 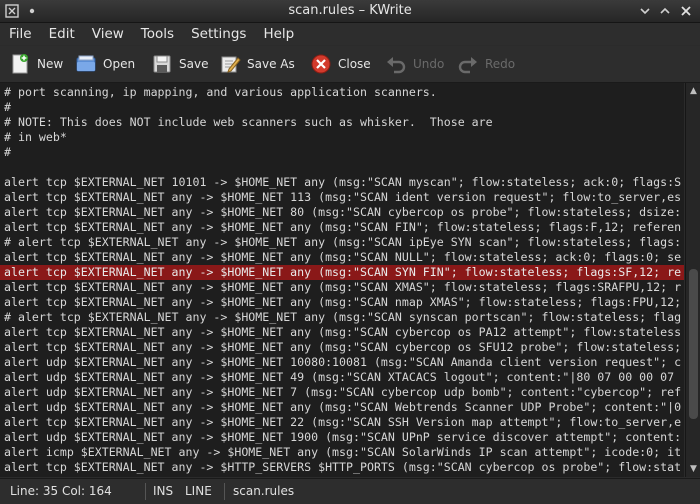 I want to click on open-folder-icon, so click(x=86, y=64).